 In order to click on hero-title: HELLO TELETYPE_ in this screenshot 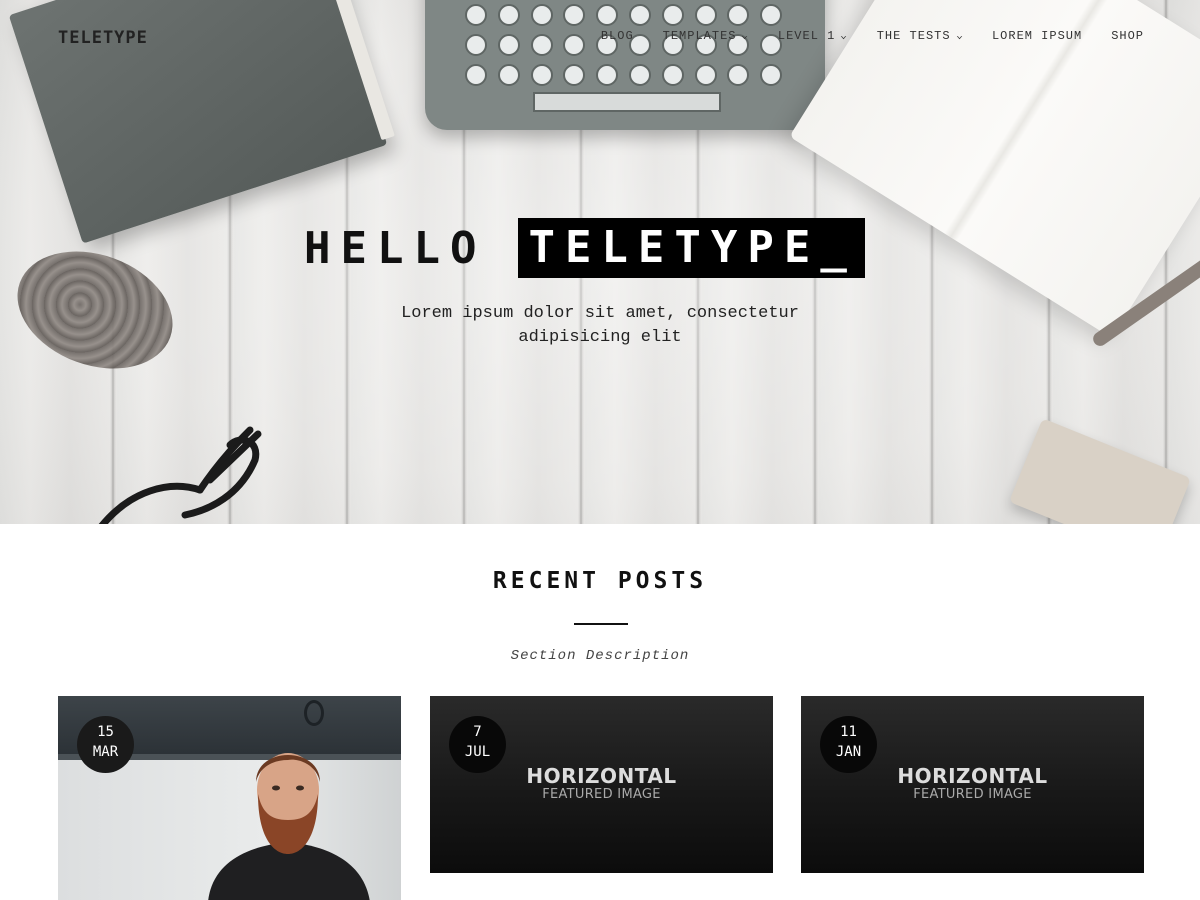, I will do `click(584, 248)`.